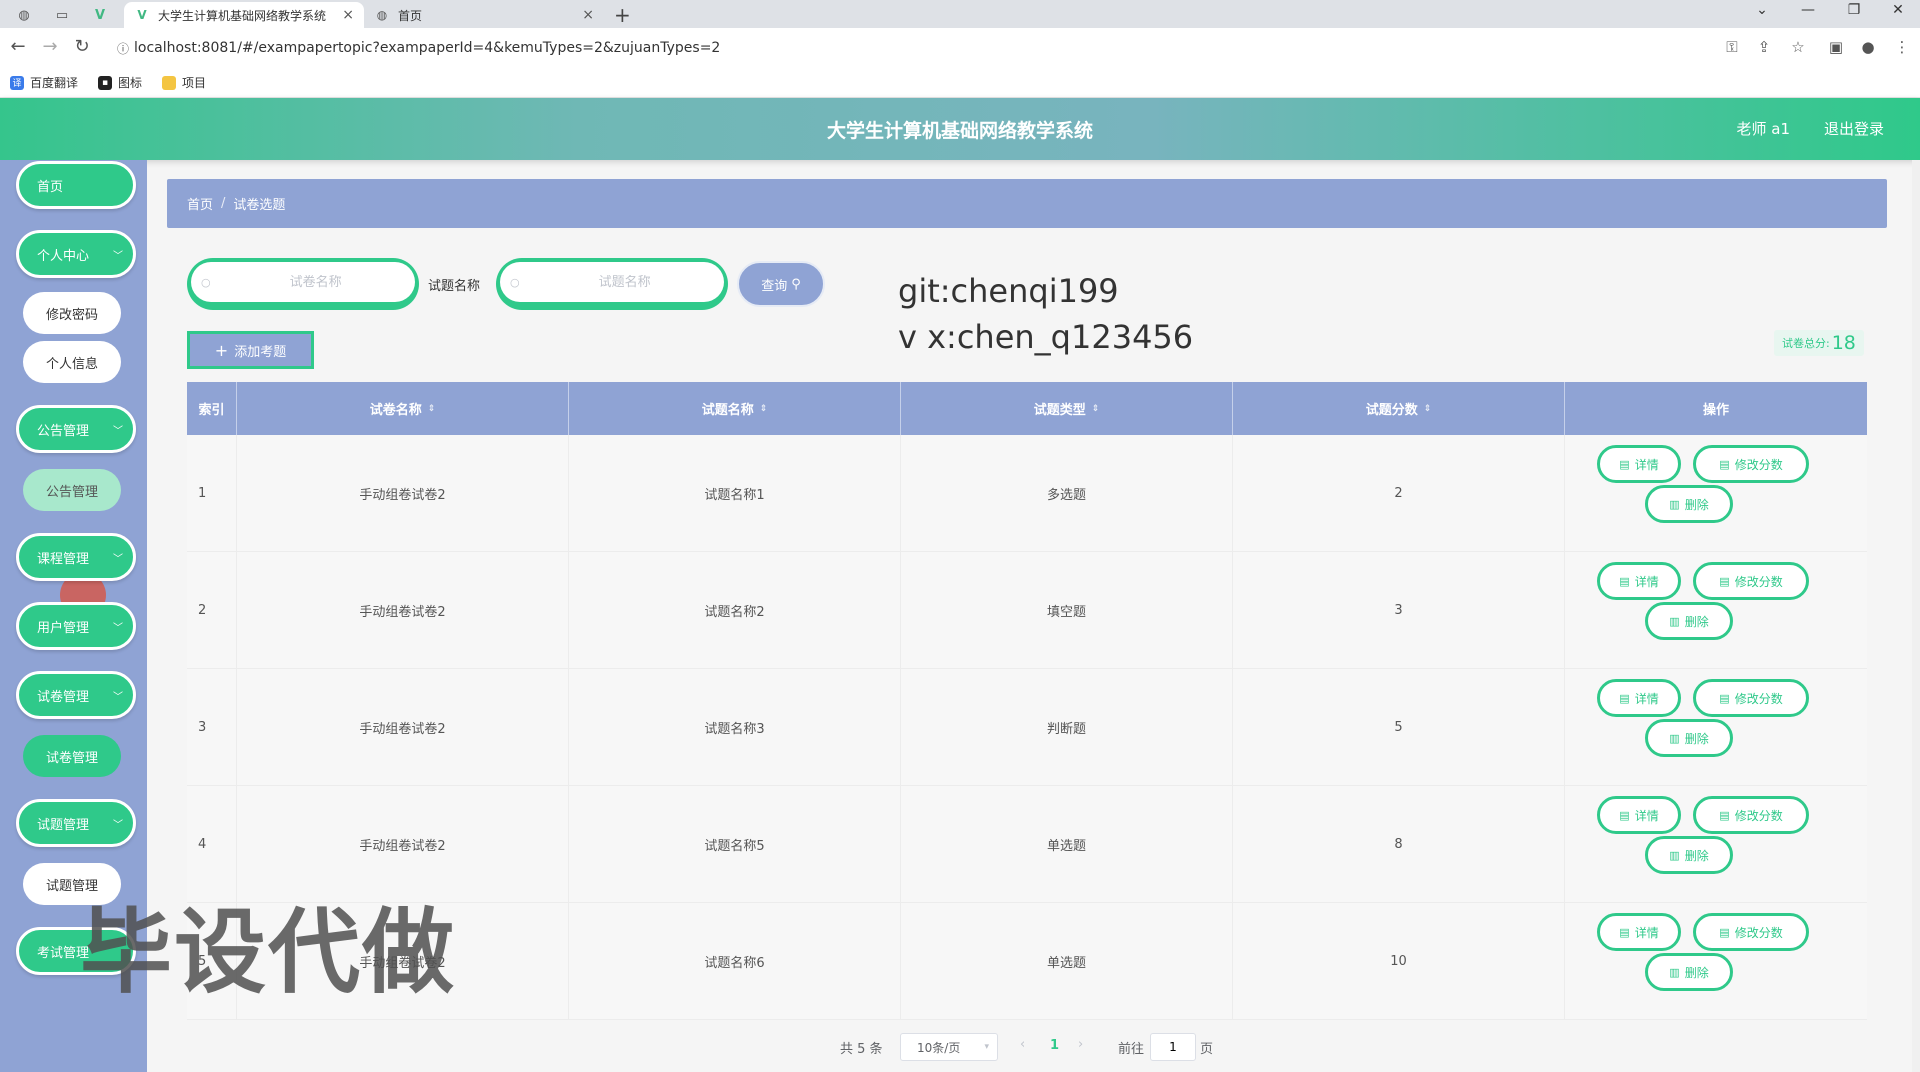  I want to click on star-icon: ☆, so click(1798, 47).